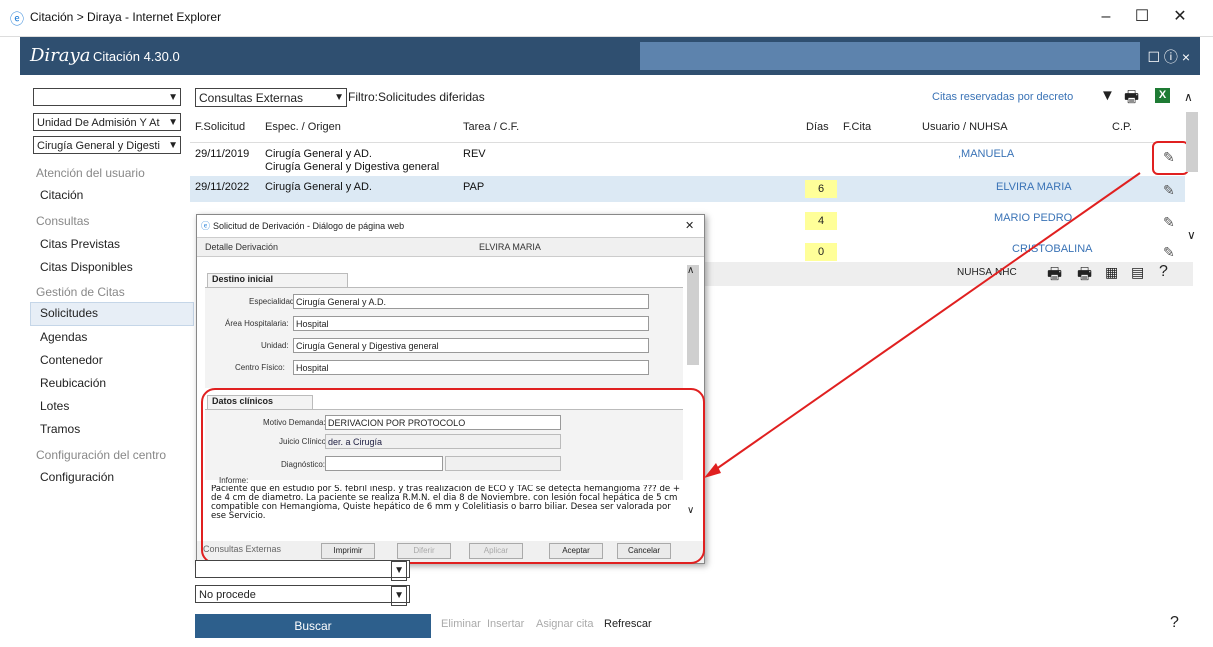 Image resolution: width=1213 pixels, height=647 pixels. I want to click on lower-select-1: ▼, so click(302, 570).